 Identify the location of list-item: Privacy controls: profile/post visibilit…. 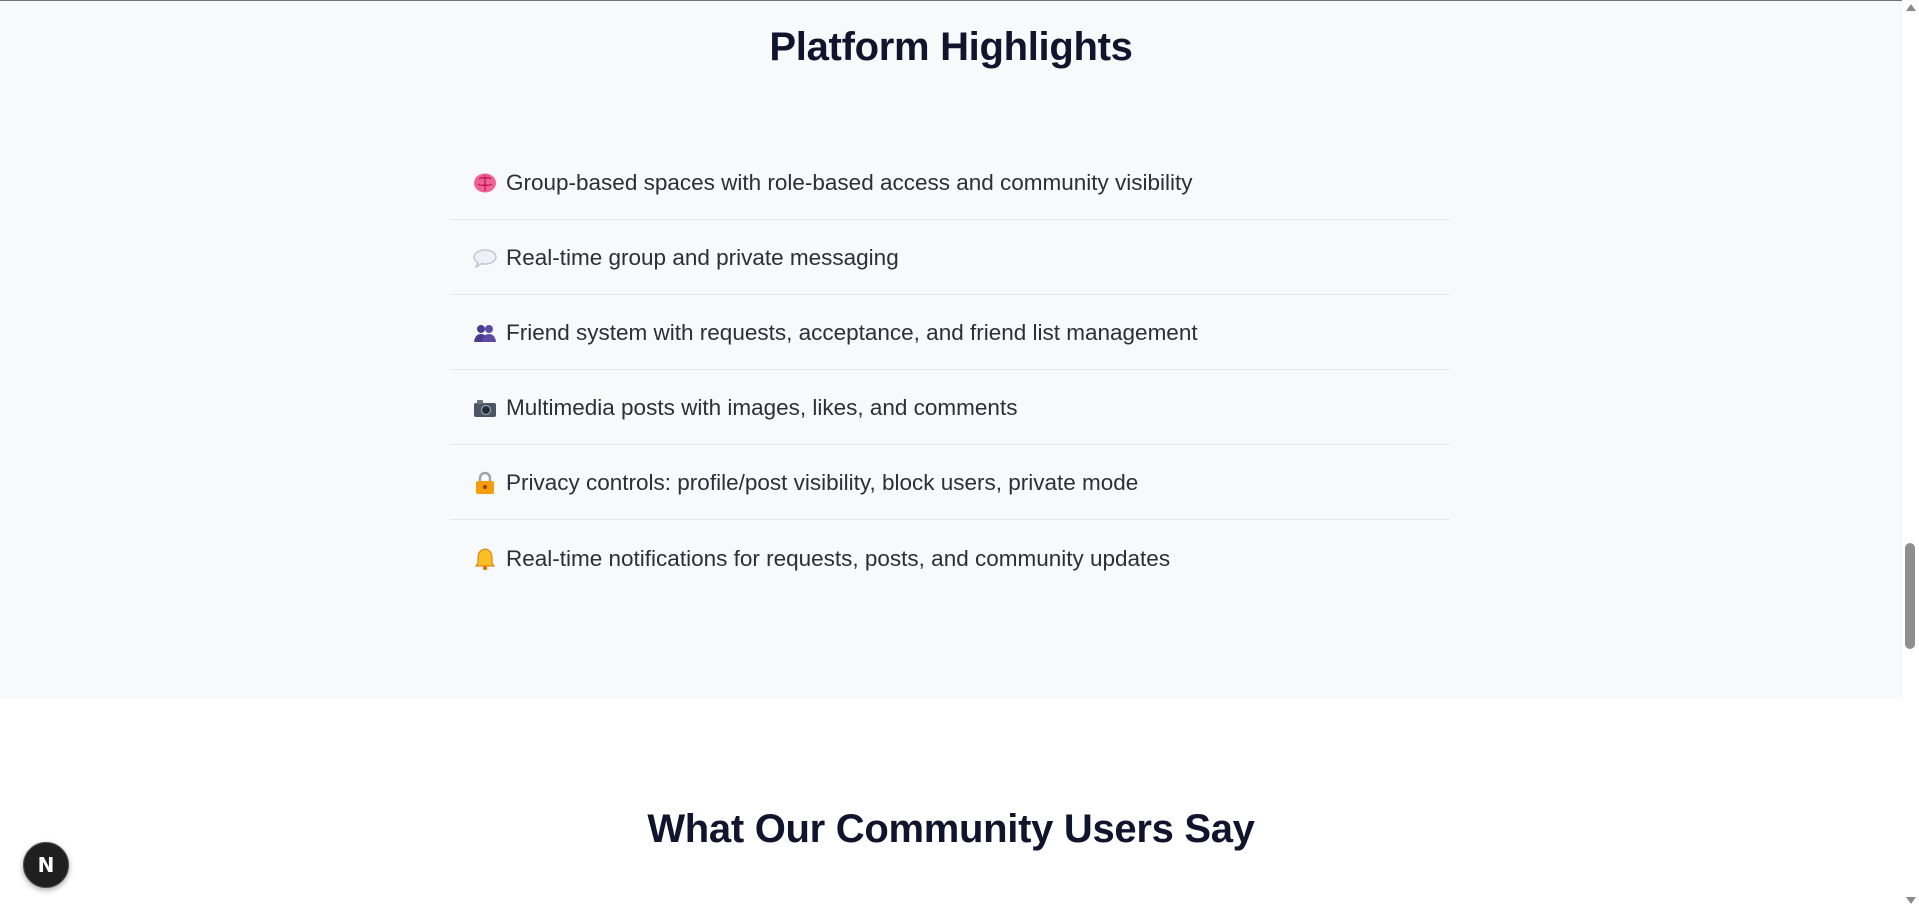
(950, 482).